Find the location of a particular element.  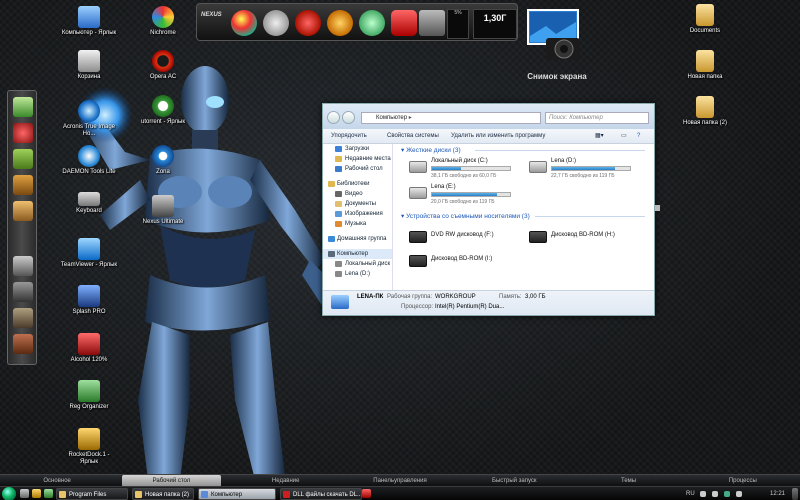

sidebar-item: Библиотеки is located at coordinates (357, 184).